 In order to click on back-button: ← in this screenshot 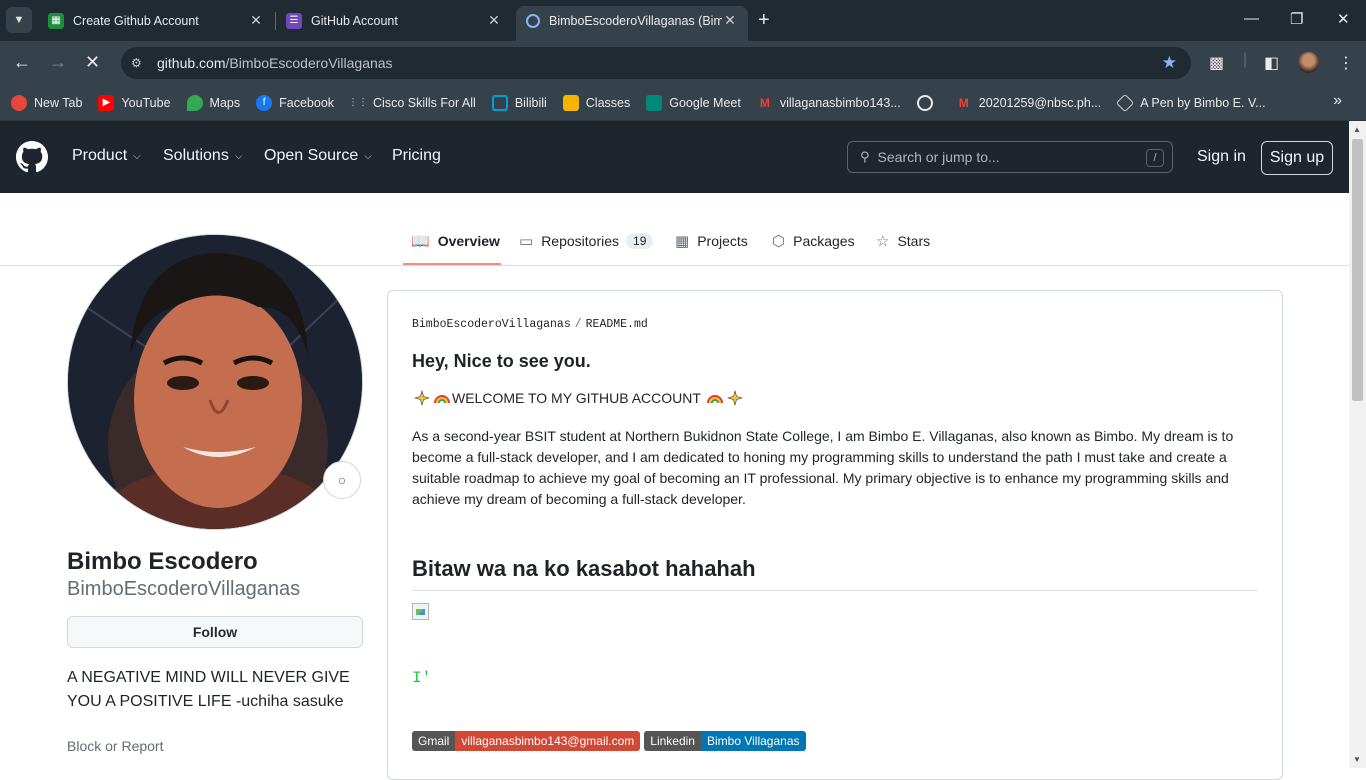, I will do `click(22, 62)`.